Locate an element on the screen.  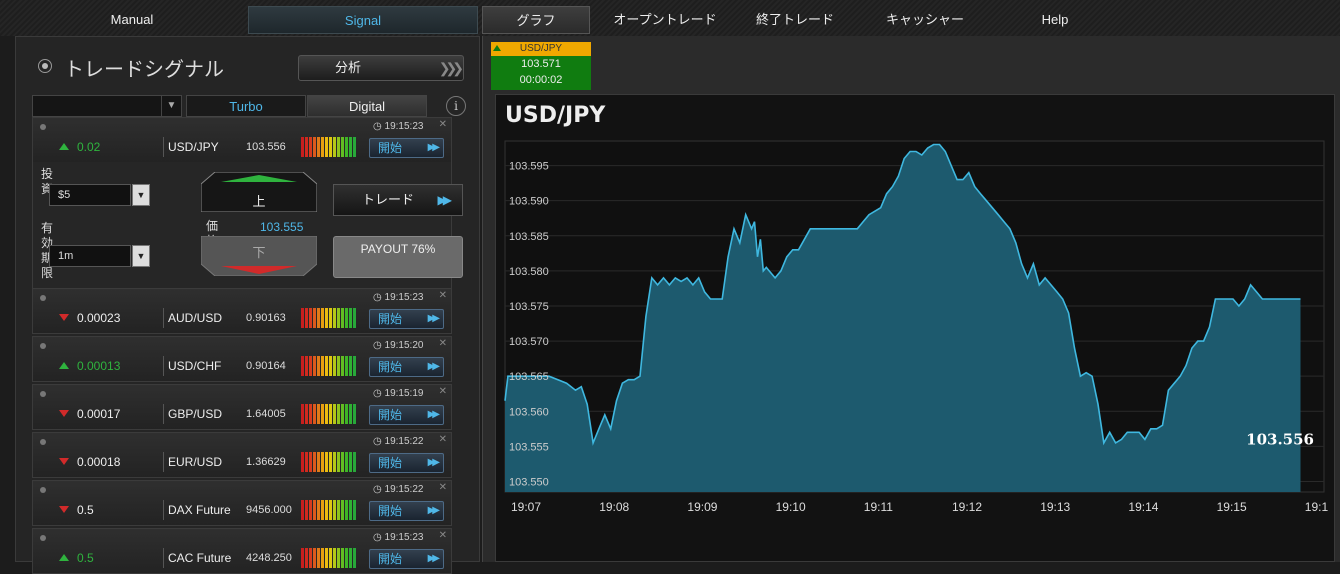
signal-symbol: USD/JPY is located at coordinates (193, 147).